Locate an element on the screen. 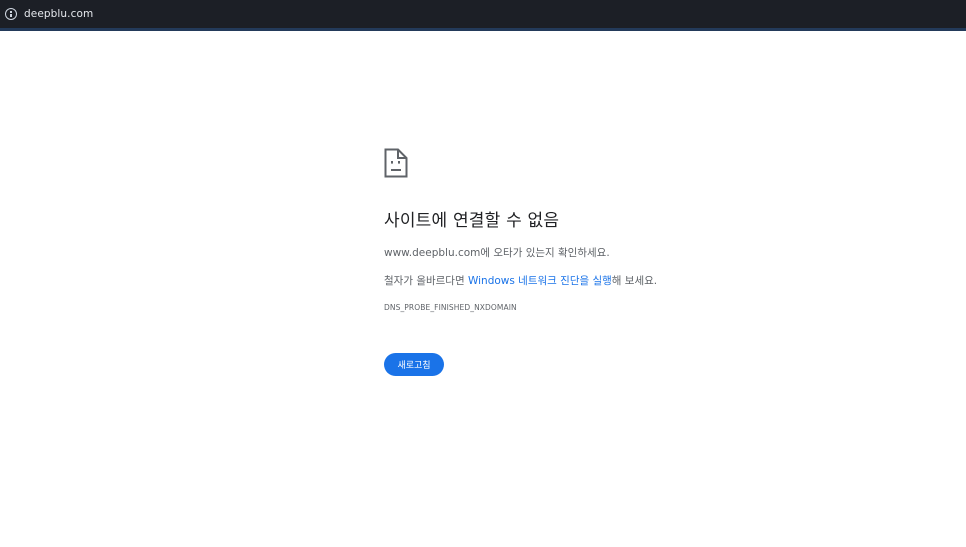  diagnostics-suffix: 해 보세요. is located at coordinates (634, 281).